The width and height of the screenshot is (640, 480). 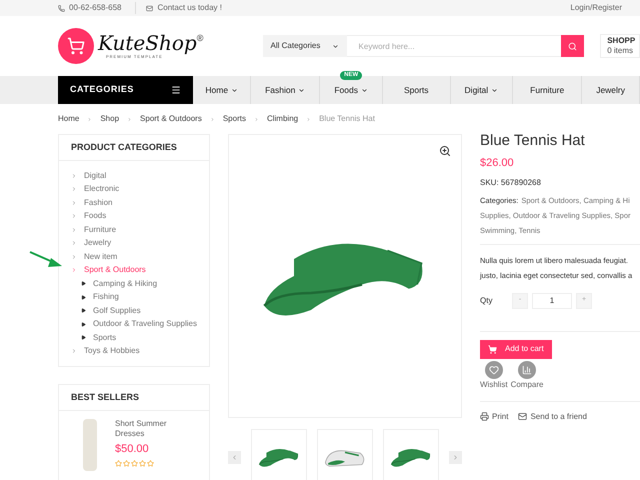 What do you see at coordinates (527, 369) in the screenshot?
I see `bars-icon` at bounding box center [527, 369].